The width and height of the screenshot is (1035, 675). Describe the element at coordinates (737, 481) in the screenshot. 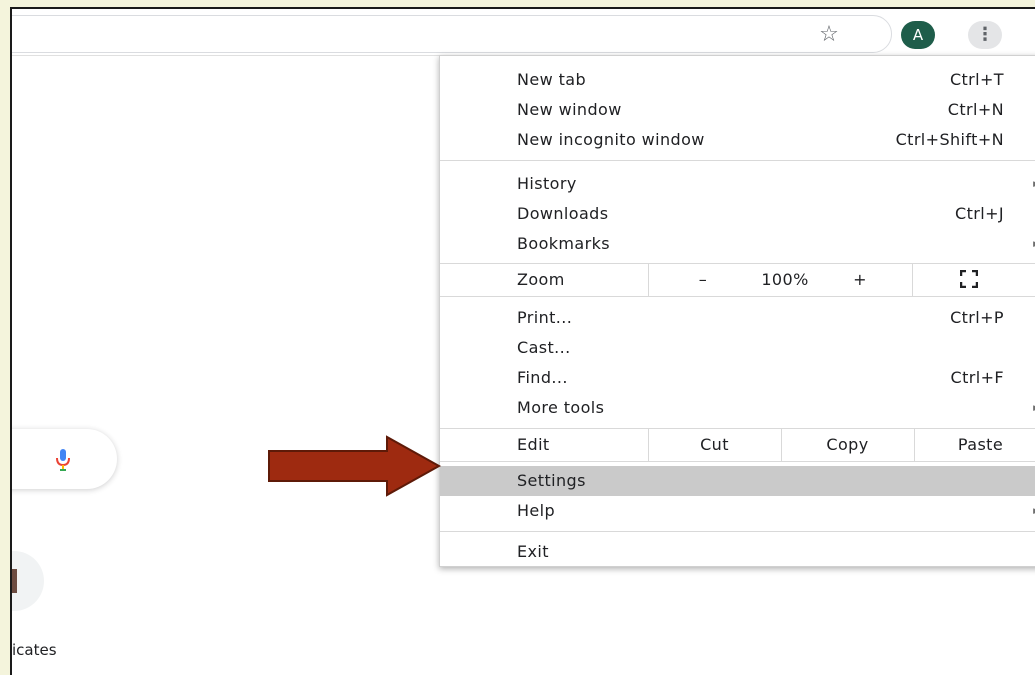

I see `menu-item-settings: Settings` at that location.